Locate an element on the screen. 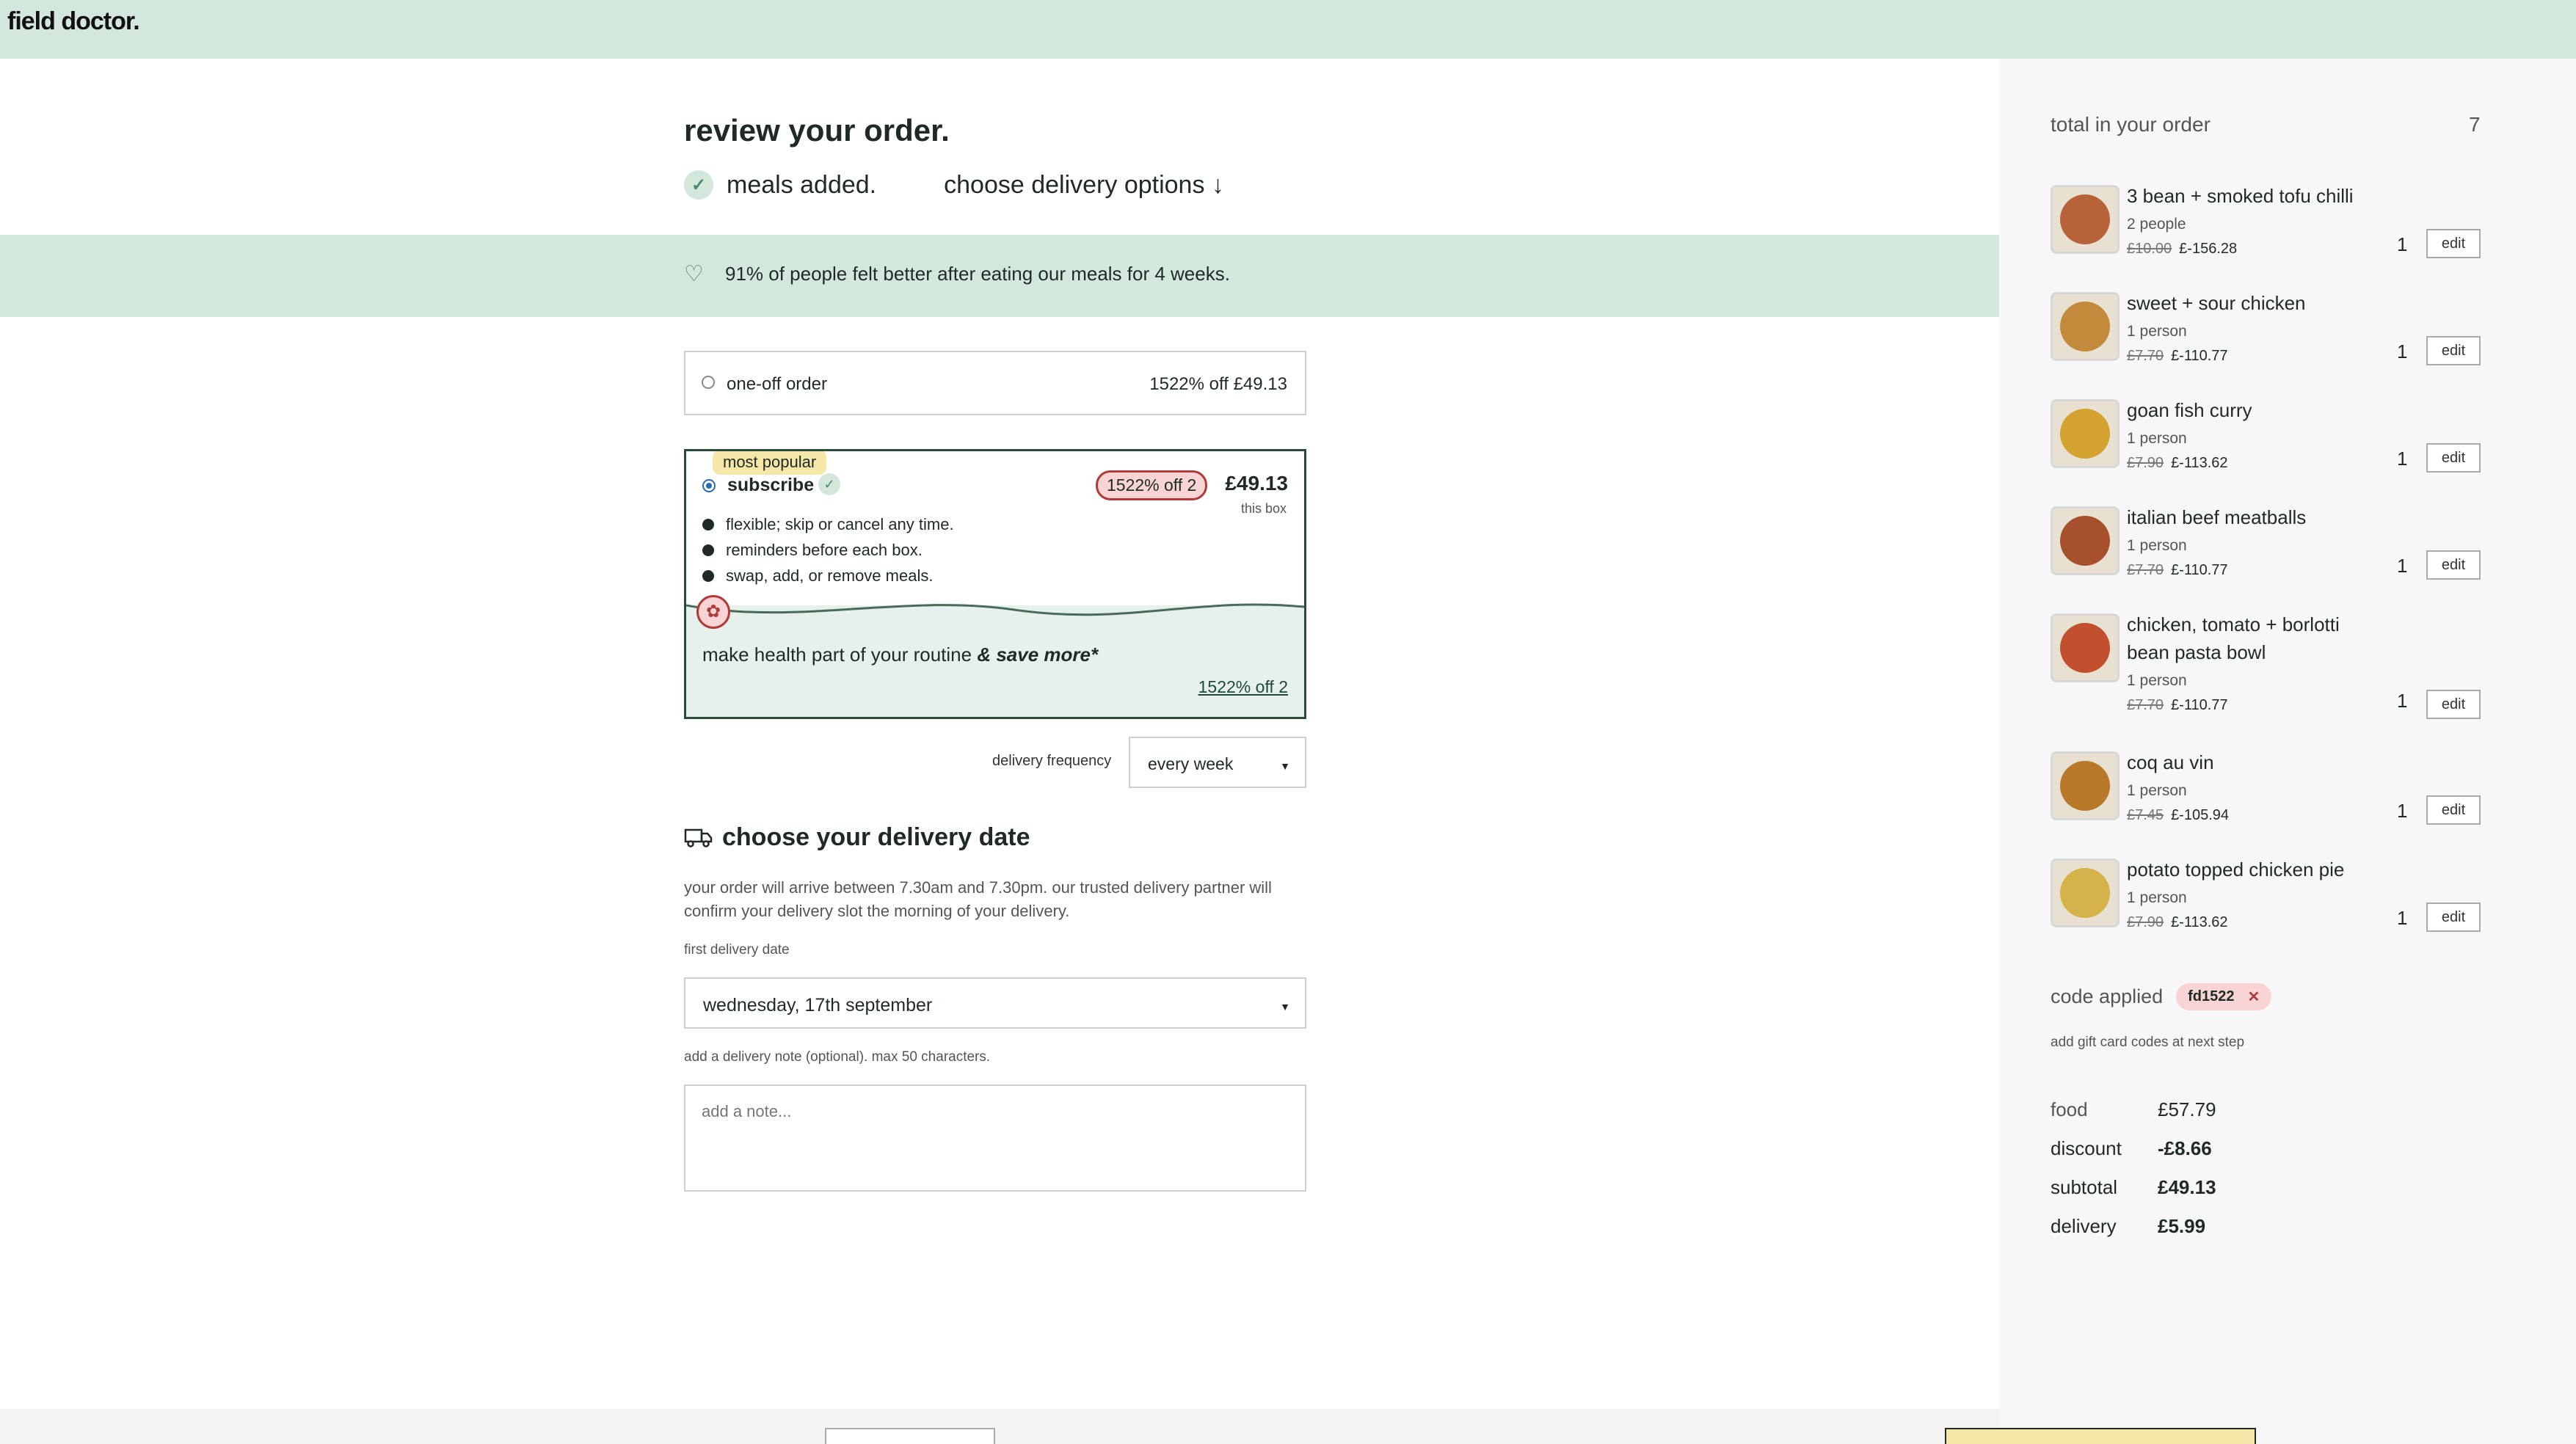 This screenshot has height=1444, width=2576. wave-divider is located at coordinates (995, 615).